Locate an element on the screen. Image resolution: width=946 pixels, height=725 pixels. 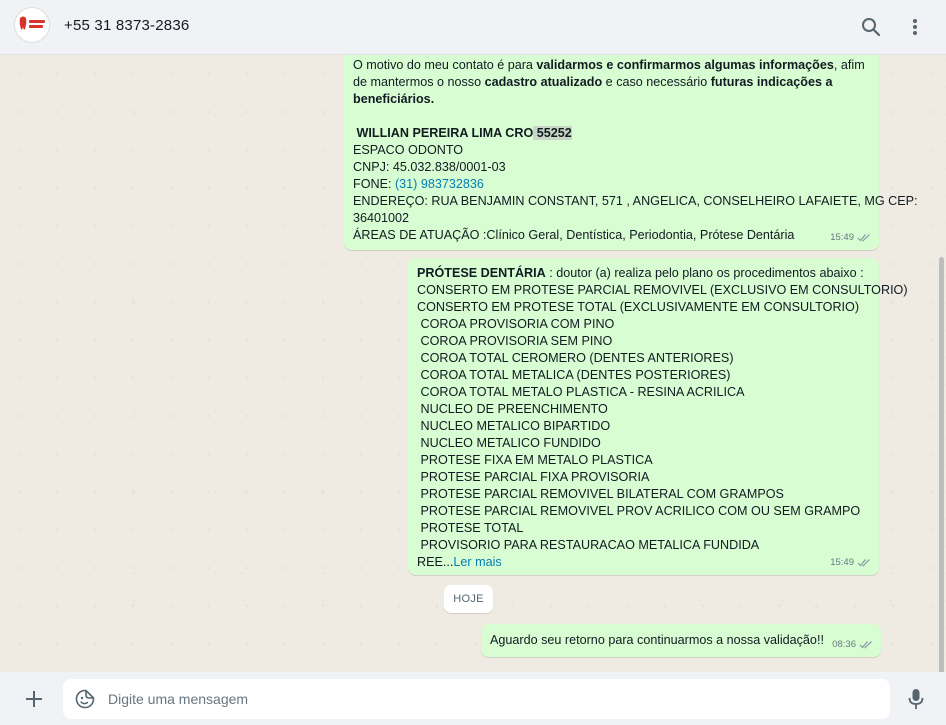
sticker-icon is located at coordinates (85, 699).